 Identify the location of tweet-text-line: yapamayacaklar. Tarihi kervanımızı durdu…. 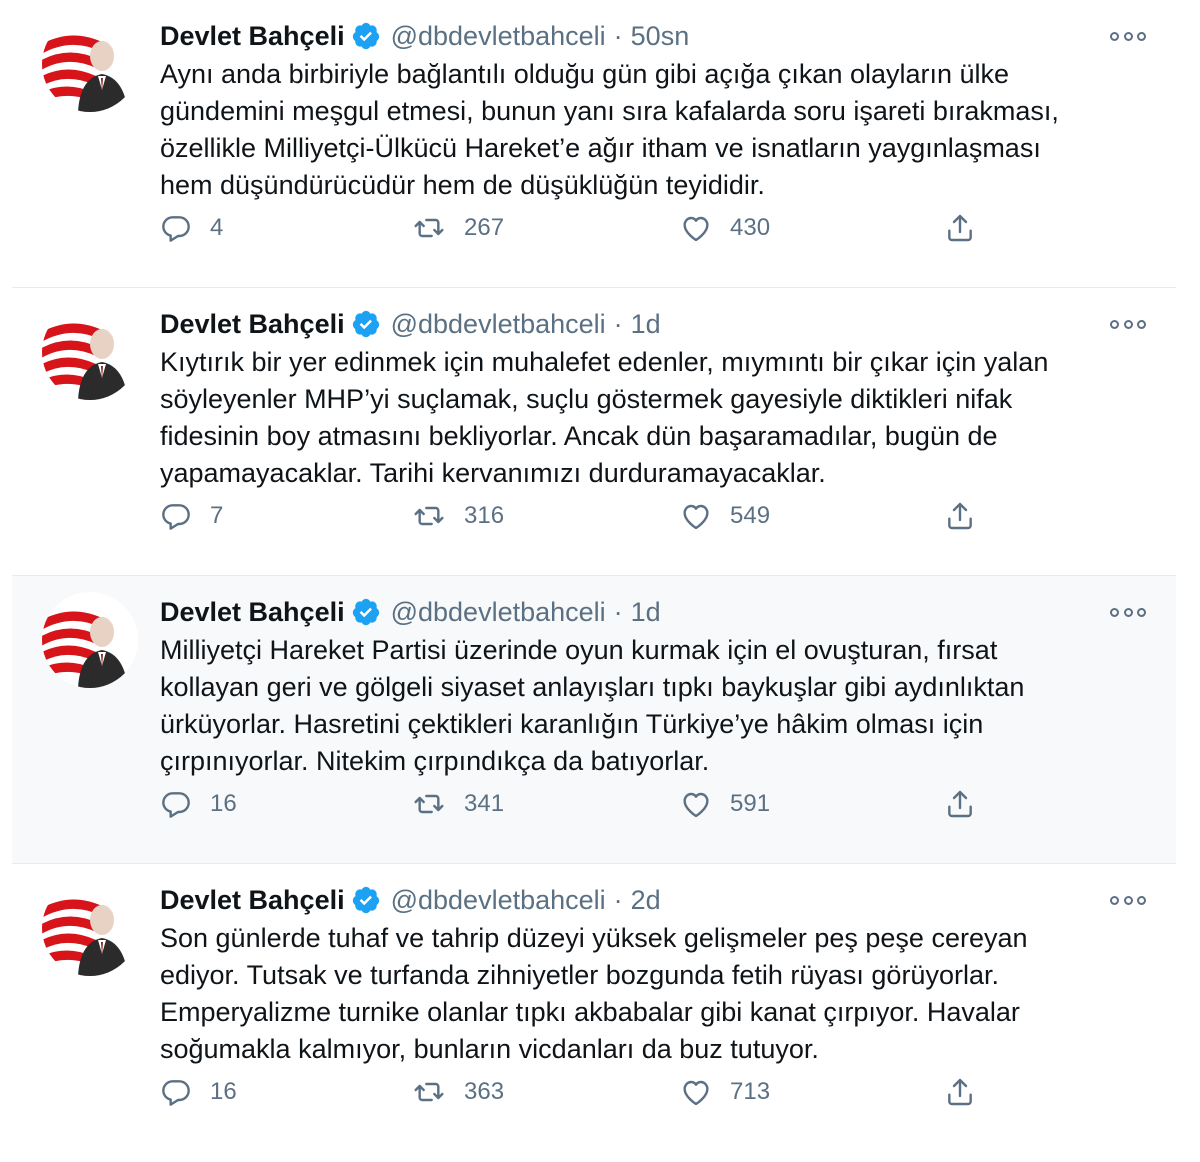
(493, 473).